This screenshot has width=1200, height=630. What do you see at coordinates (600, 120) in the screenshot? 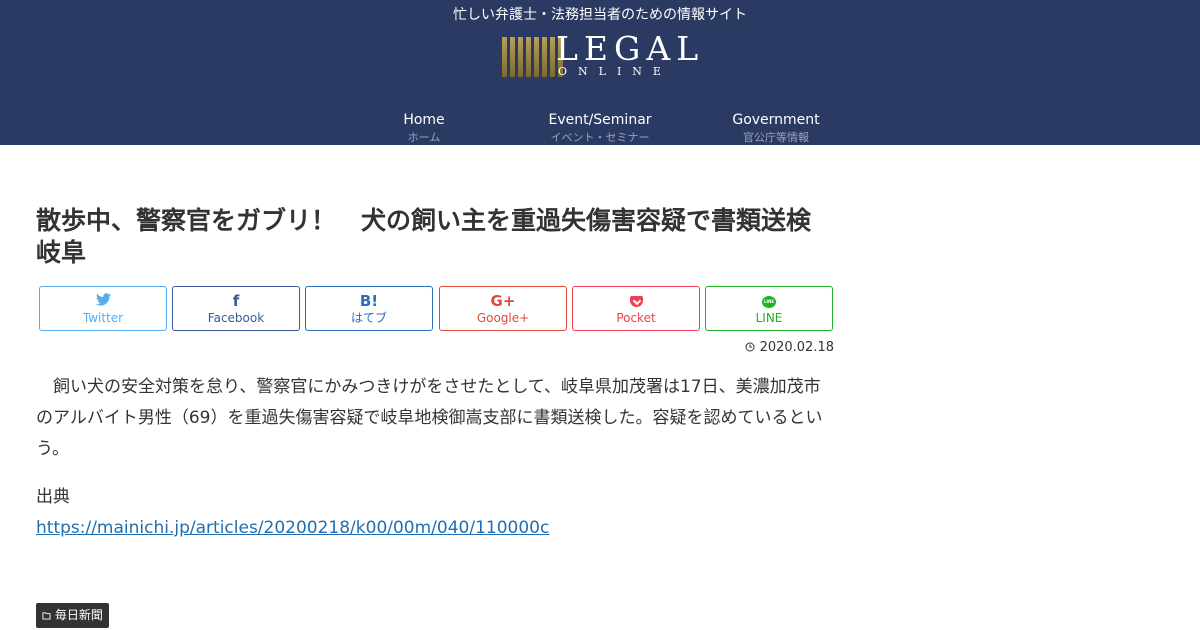
I see `nav-item-label: Event/Seminar` at bounding box center [600, 120].